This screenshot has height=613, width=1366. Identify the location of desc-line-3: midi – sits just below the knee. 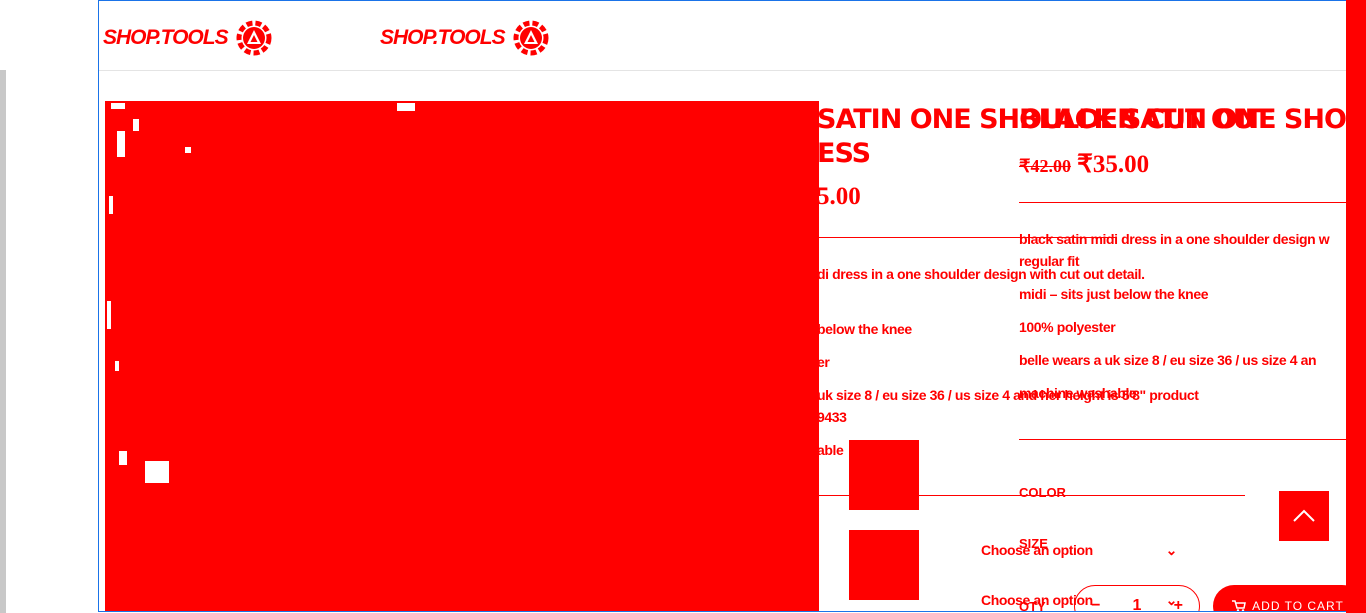
(1114, 294).